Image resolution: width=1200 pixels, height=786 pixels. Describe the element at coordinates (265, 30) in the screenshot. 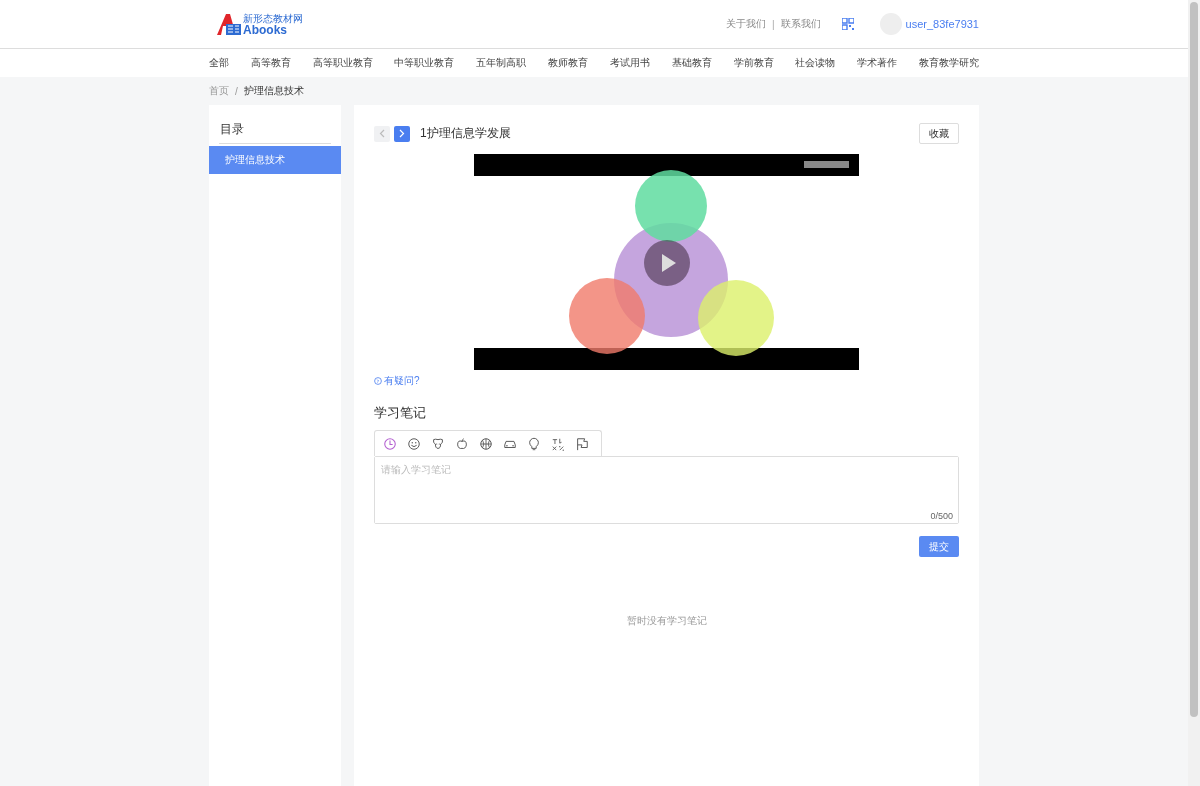

I see `logo-title: Abooks` at that location.